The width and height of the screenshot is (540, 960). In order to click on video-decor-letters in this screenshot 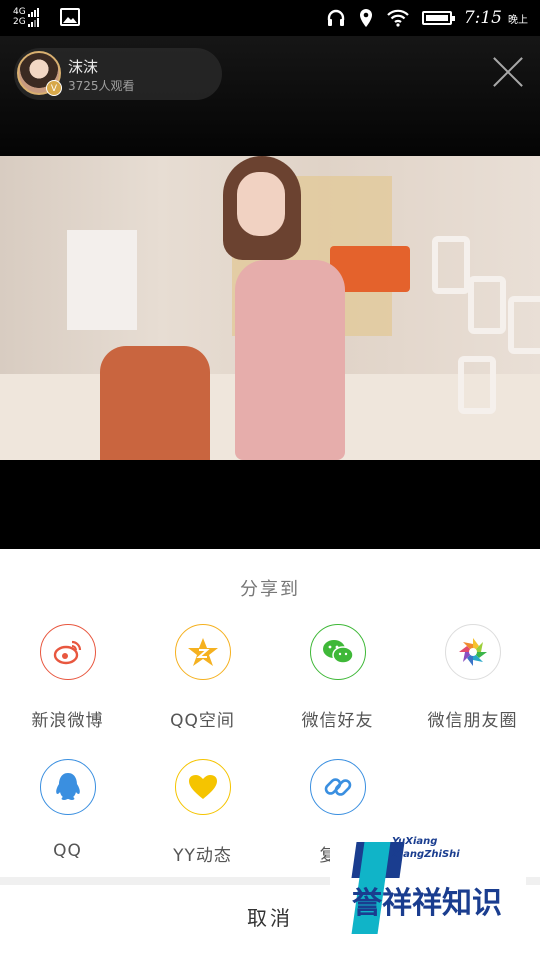, I will do `click(484, 326)`.